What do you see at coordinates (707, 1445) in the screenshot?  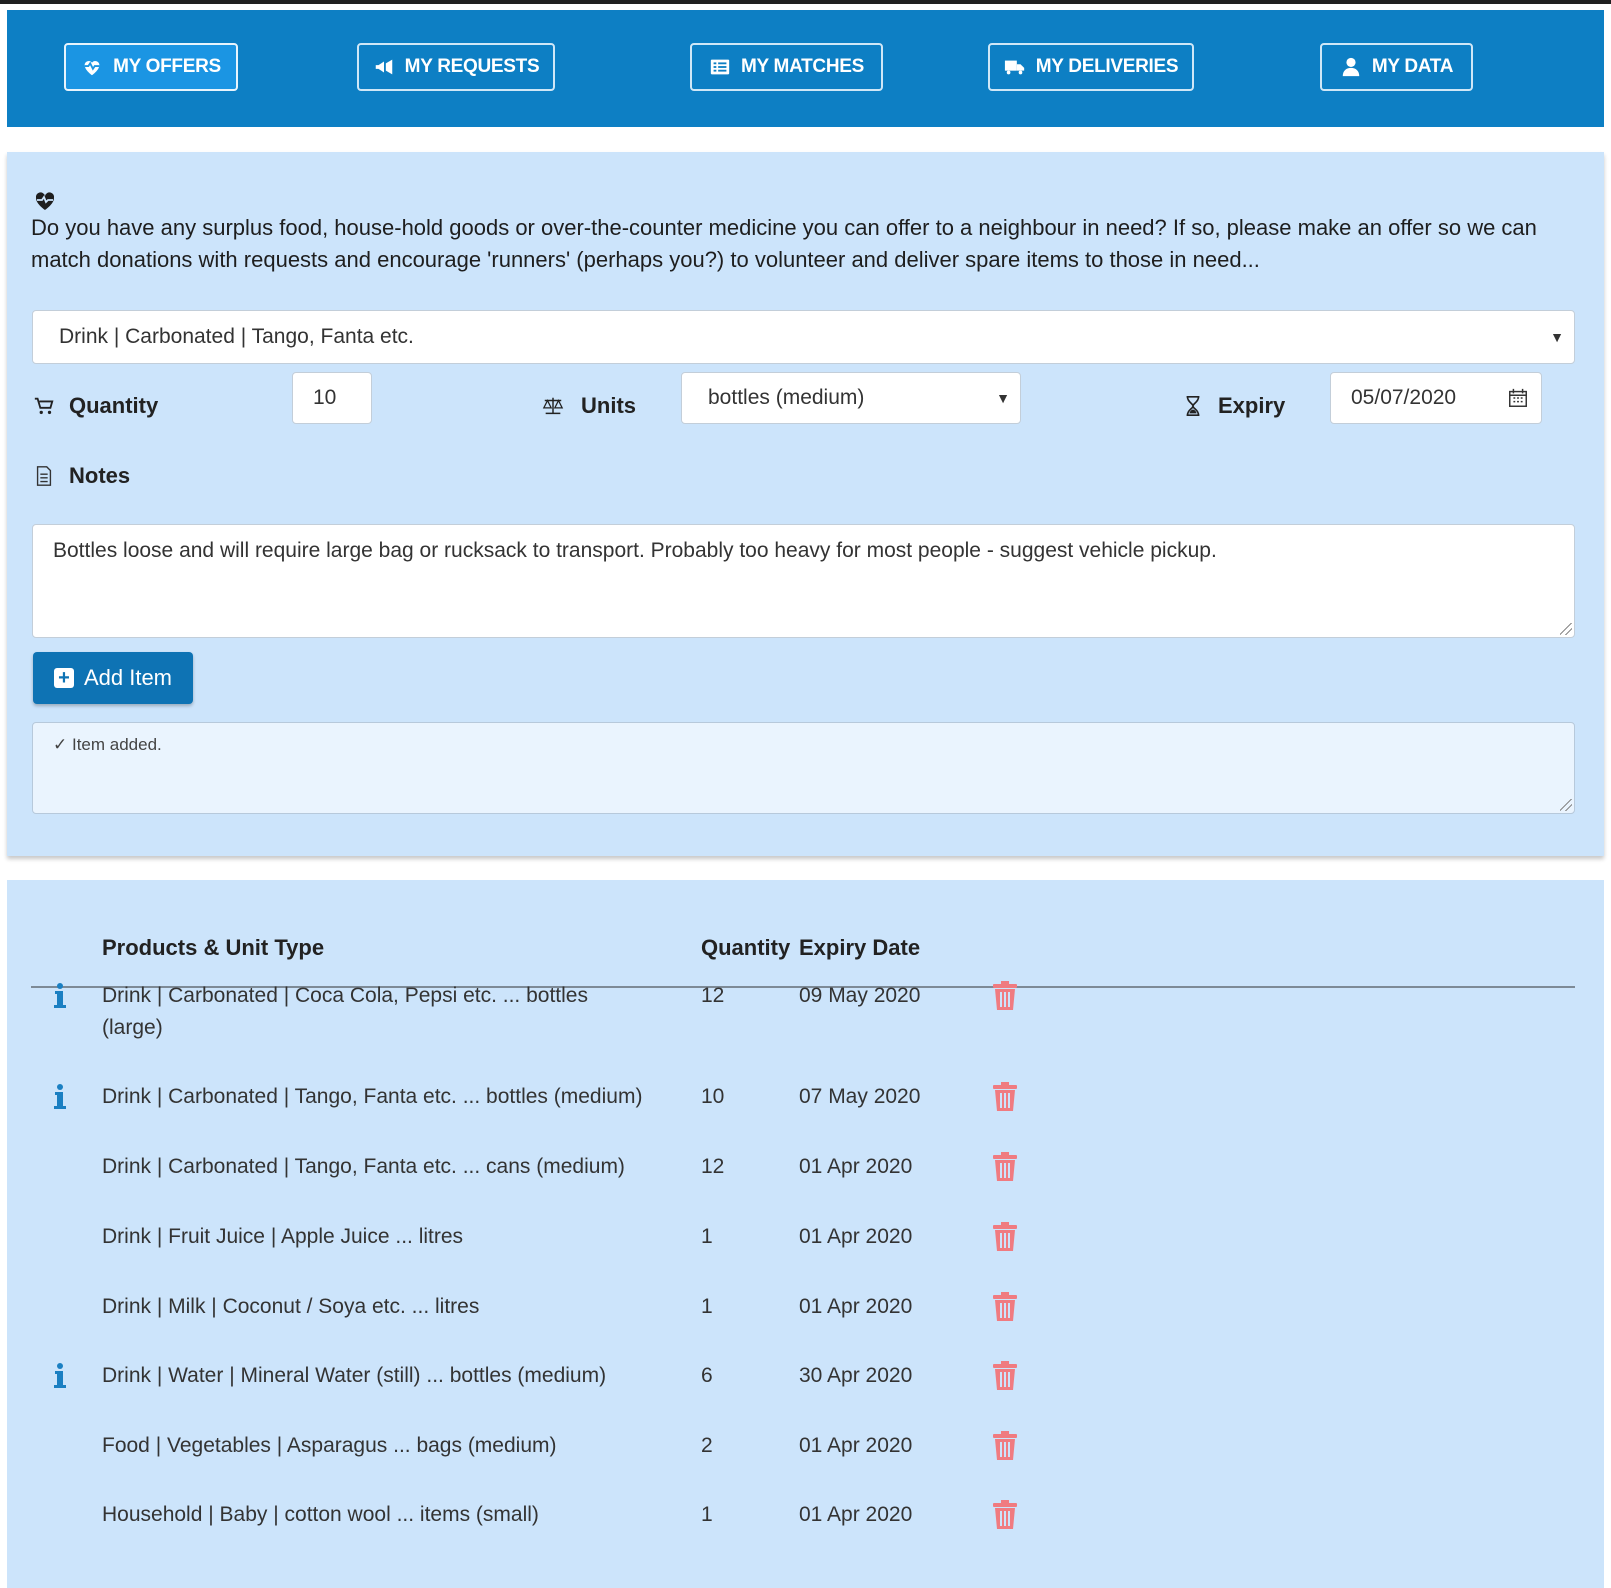 I see `quantity-cell: 2` at bounding box center [707, 1445].